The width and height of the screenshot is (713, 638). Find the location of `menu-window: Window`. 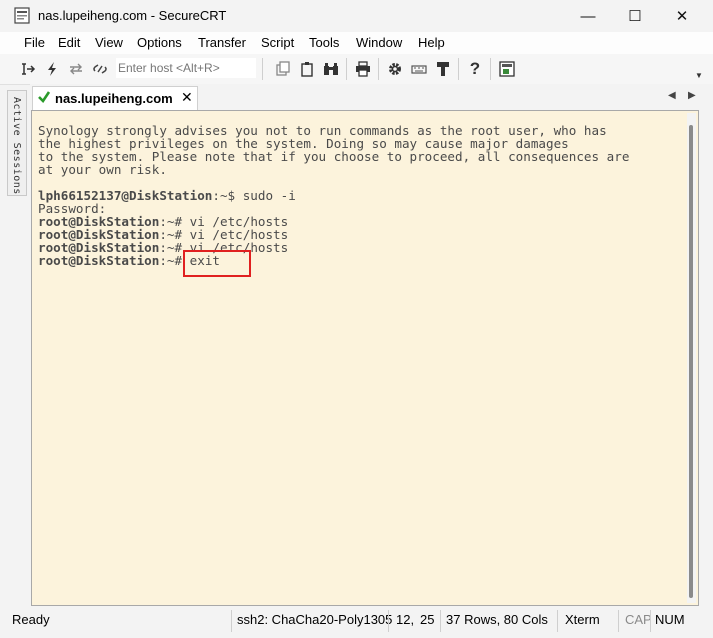

menu-window: Window is located at coordinates (379, 42).